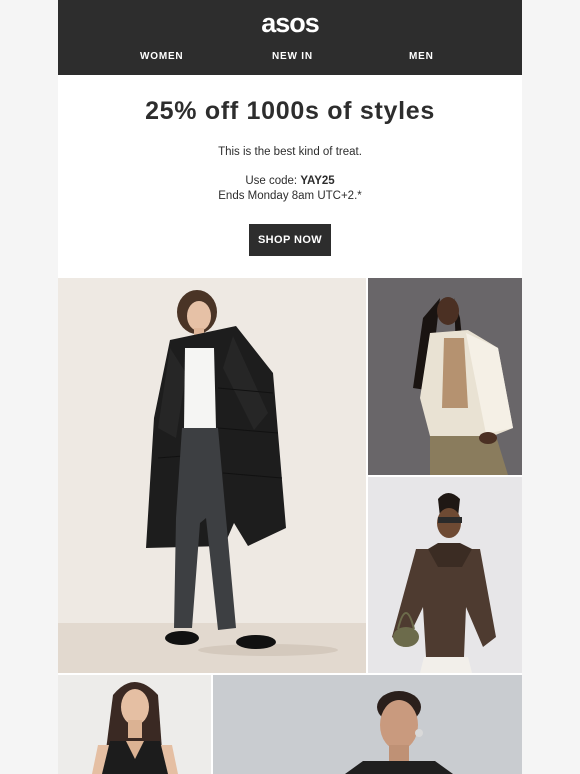 The image size is (580, 774). What do you see at coordinates (290, 23) in the screenshot?
I see `asos-logo: asos` at bounding box center [290, 23].